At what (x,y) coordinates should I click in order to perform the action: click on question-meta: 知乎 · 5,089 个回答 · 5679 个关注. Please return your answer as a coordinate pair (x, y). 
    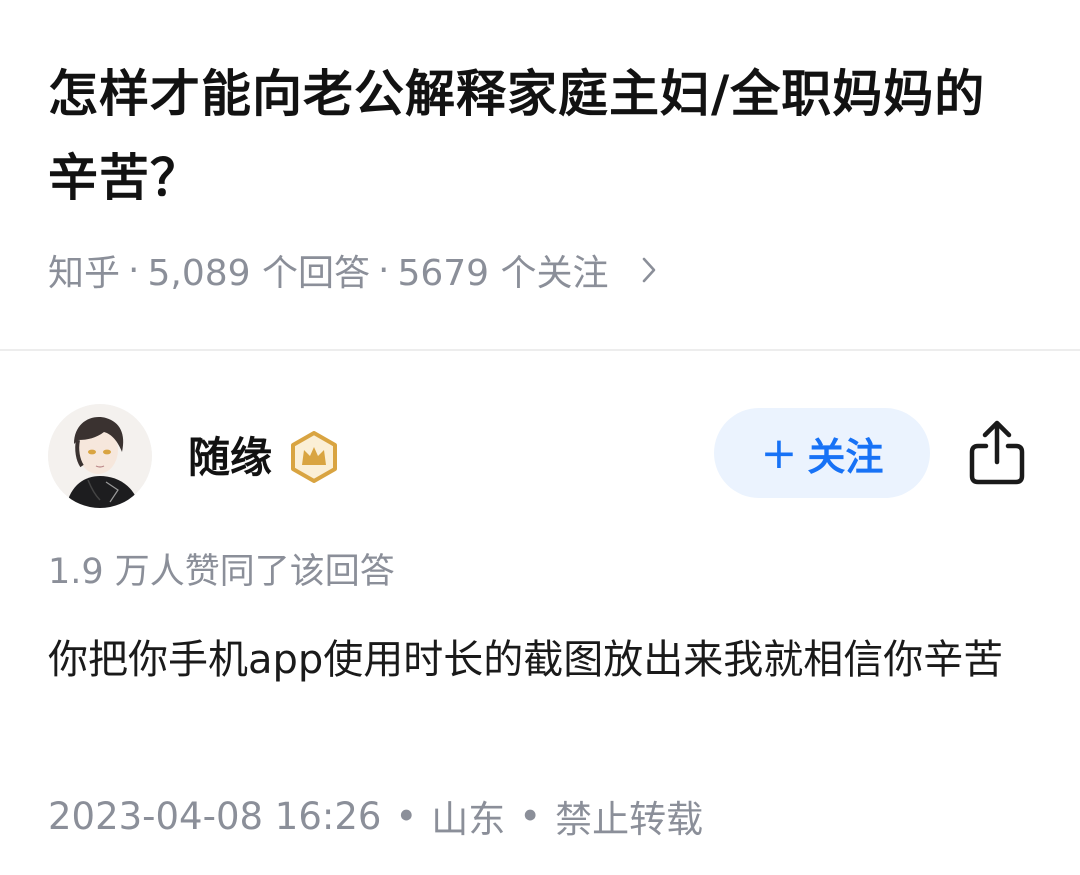
    Looking at the image, I should click on (355, 270).